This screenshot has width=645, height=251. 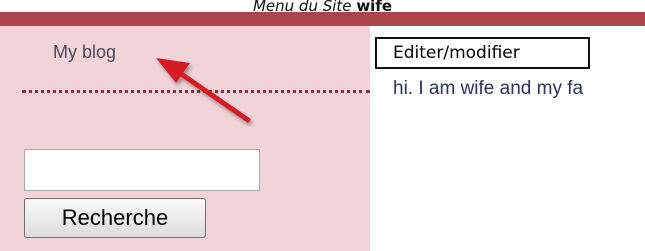 What do you see at coordinates (203, 90) in the screenshot?
I see `annotation-arrow-icon` at bounding box center [203, 90].